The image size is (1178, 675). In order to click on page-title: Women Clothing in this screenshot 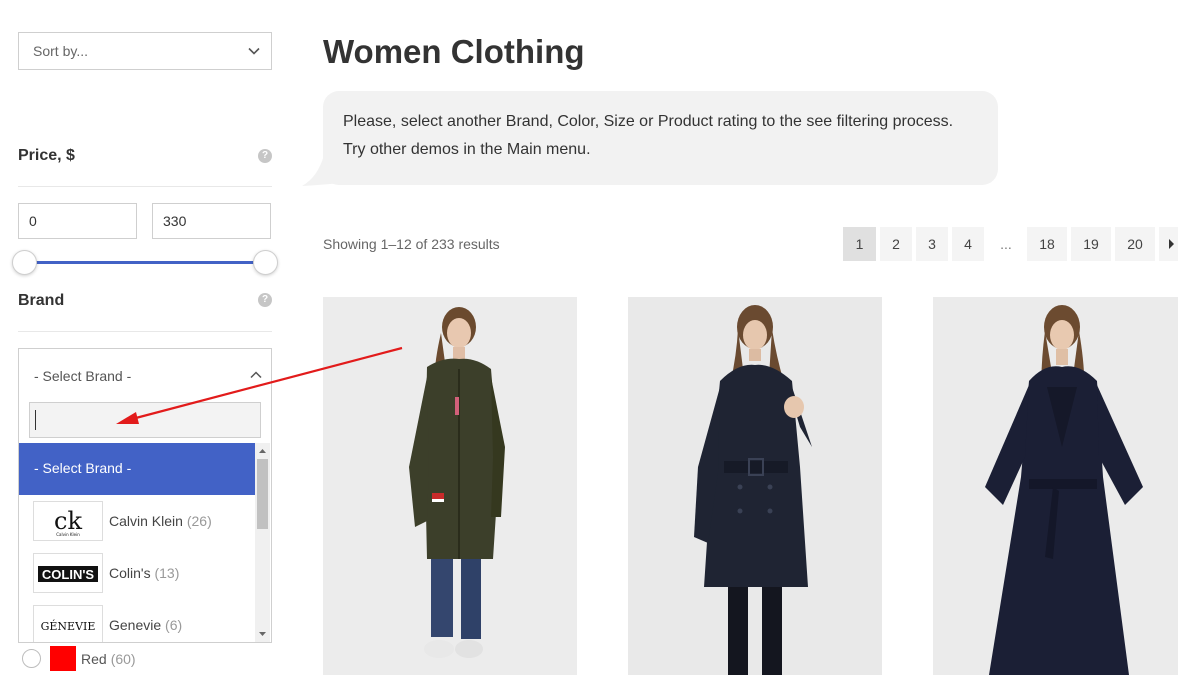, I will do `click(454, 51)`.